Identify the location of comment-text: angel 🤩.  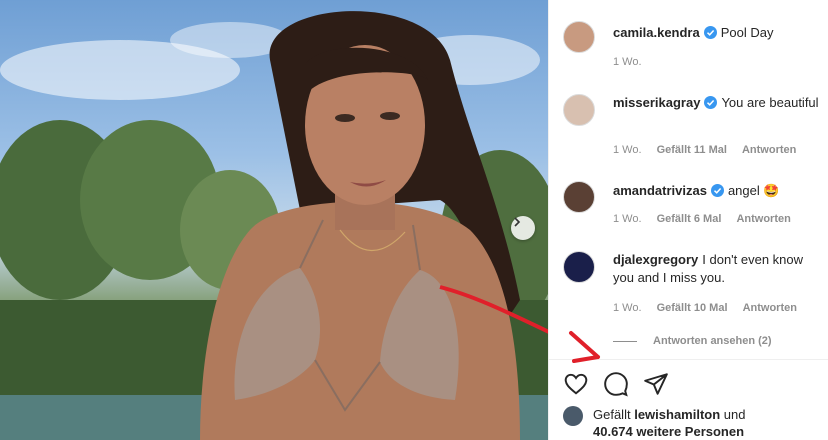
(753, 190).